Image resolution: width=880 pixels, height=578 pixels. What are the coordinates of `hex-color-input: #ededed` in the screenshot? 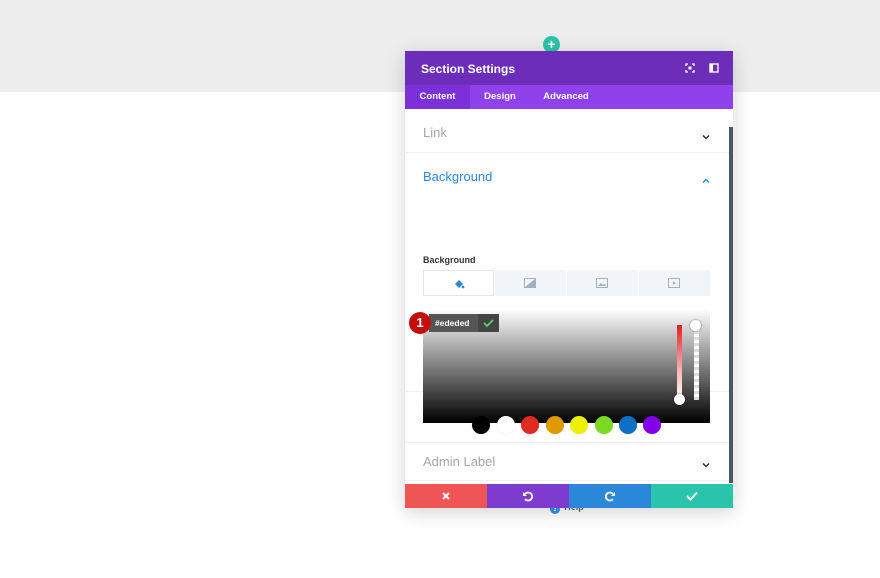 It's located at (456, 323).